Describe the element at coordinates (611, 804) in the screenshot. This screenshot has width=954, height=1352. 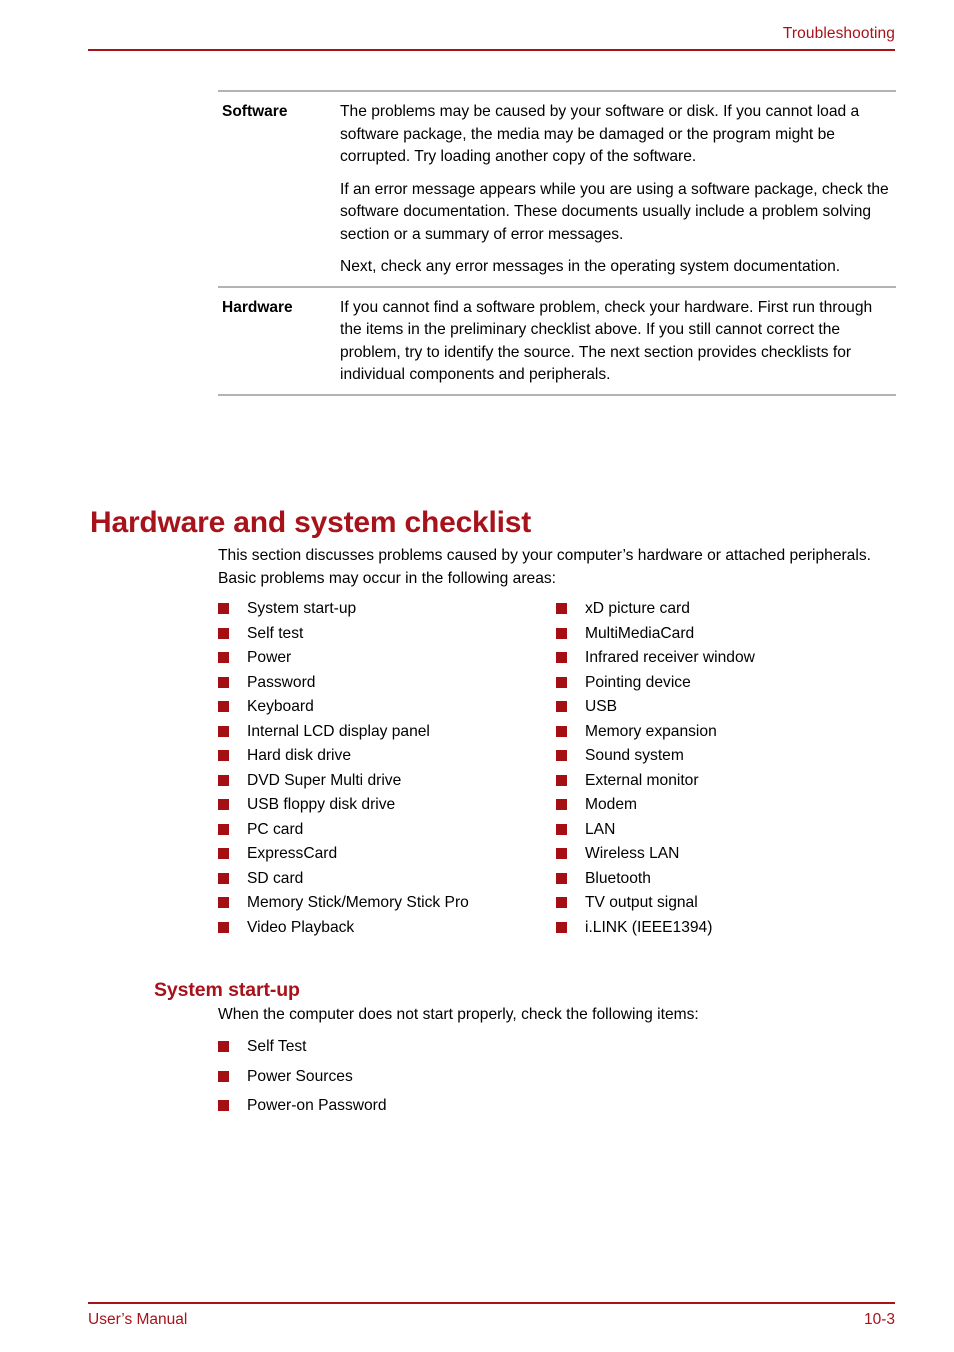
I see `list-item-label: Modem` at that location.